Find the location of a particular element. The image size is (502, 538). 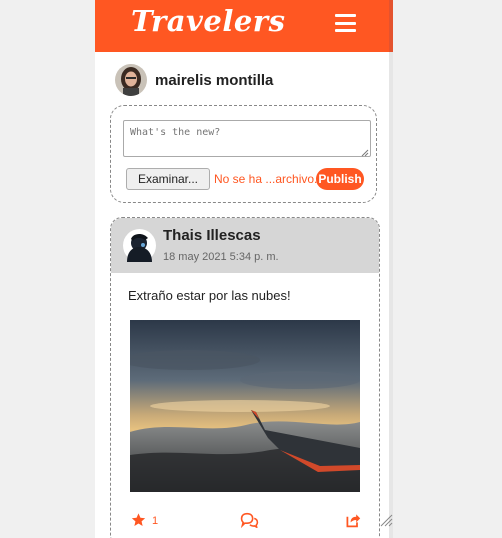

current-user: mairelis montilla is located at coordinates (194, 80).